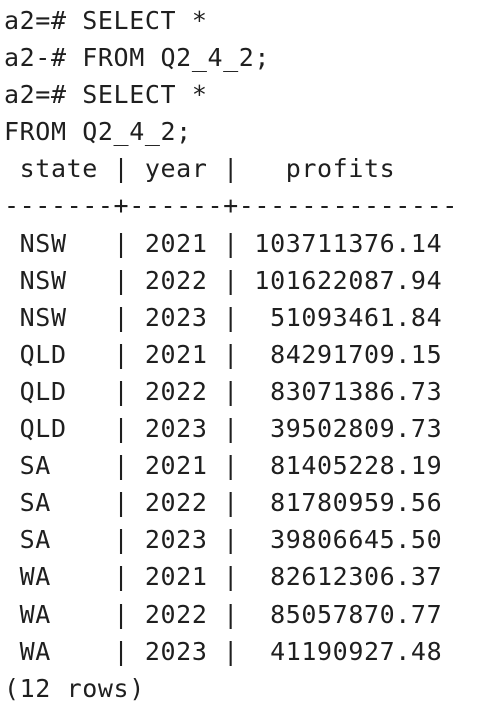  What do you see at coordinates (223, 540) in the screenshot?
I see `result-row: SA | 2023 | 39806645.50` at bounding box center [223, 540].